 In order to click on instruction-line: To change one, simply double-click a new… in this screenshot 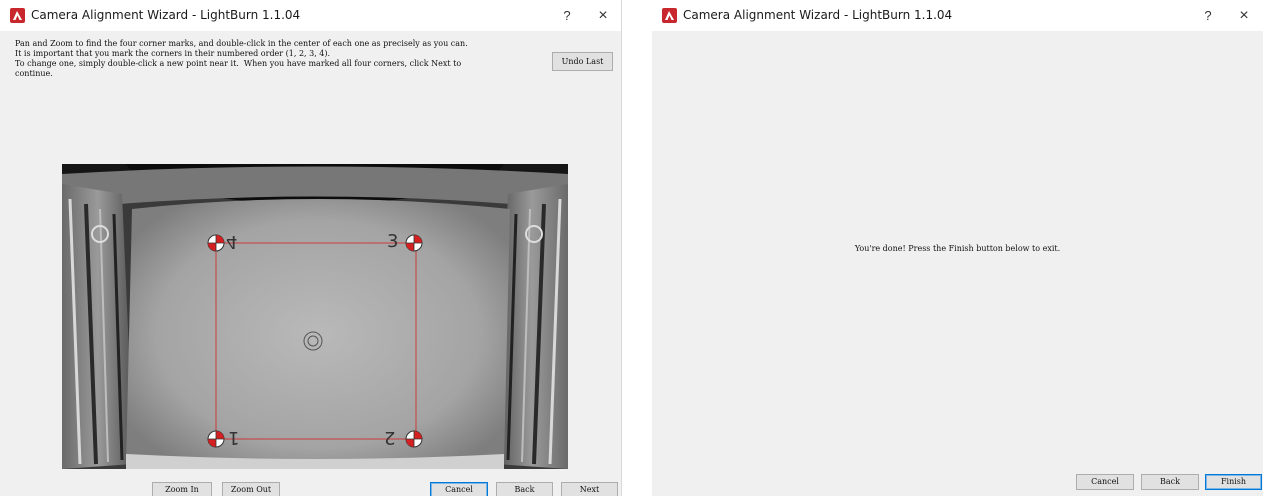, I will do `click(238, 63)`.